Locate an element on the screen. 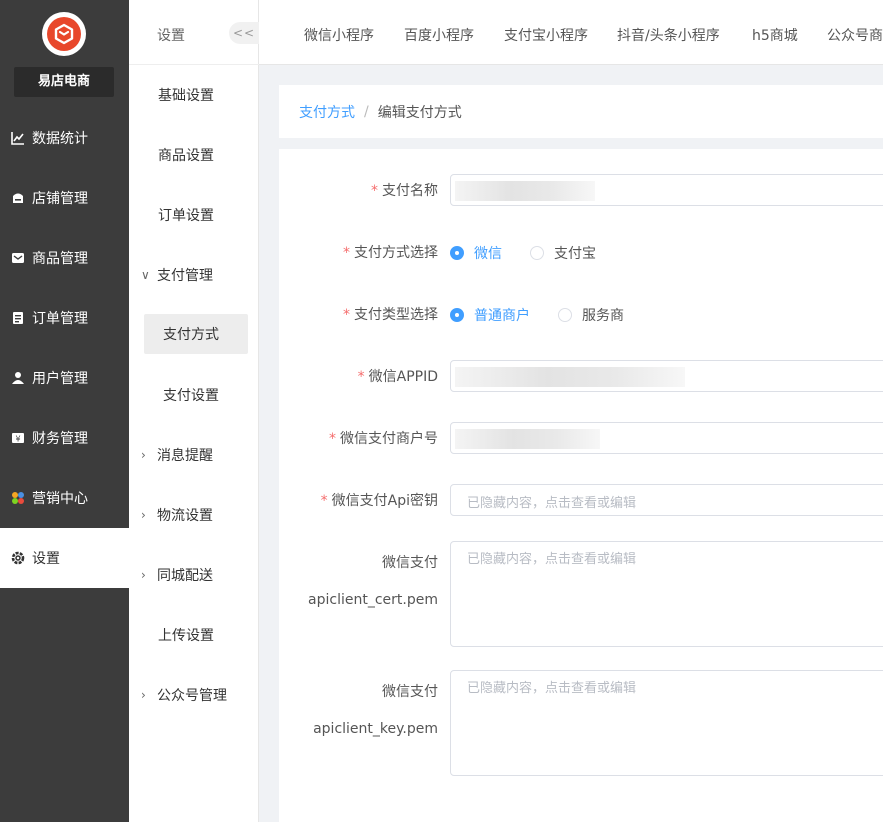 This screenshot has width=883, height=822. pay-name-input is located at coordinates (666, 190).